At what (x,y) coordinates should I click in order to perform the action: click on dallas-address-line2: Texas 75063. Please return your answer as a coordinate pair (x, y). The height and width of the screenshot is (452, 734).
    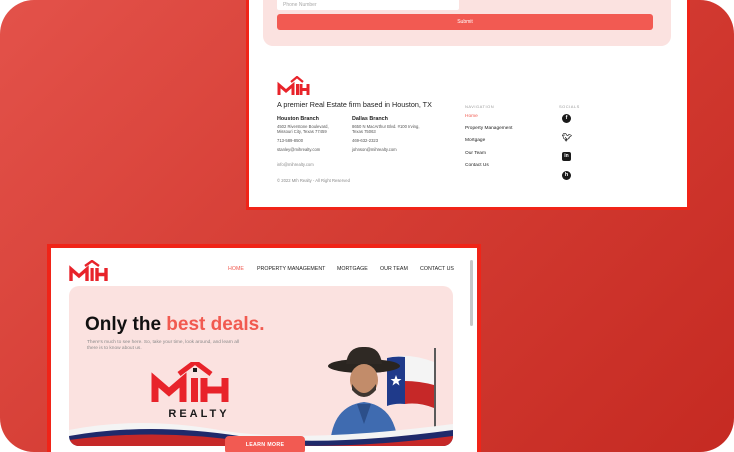
    Looking at the image, I should click on (364, 131).